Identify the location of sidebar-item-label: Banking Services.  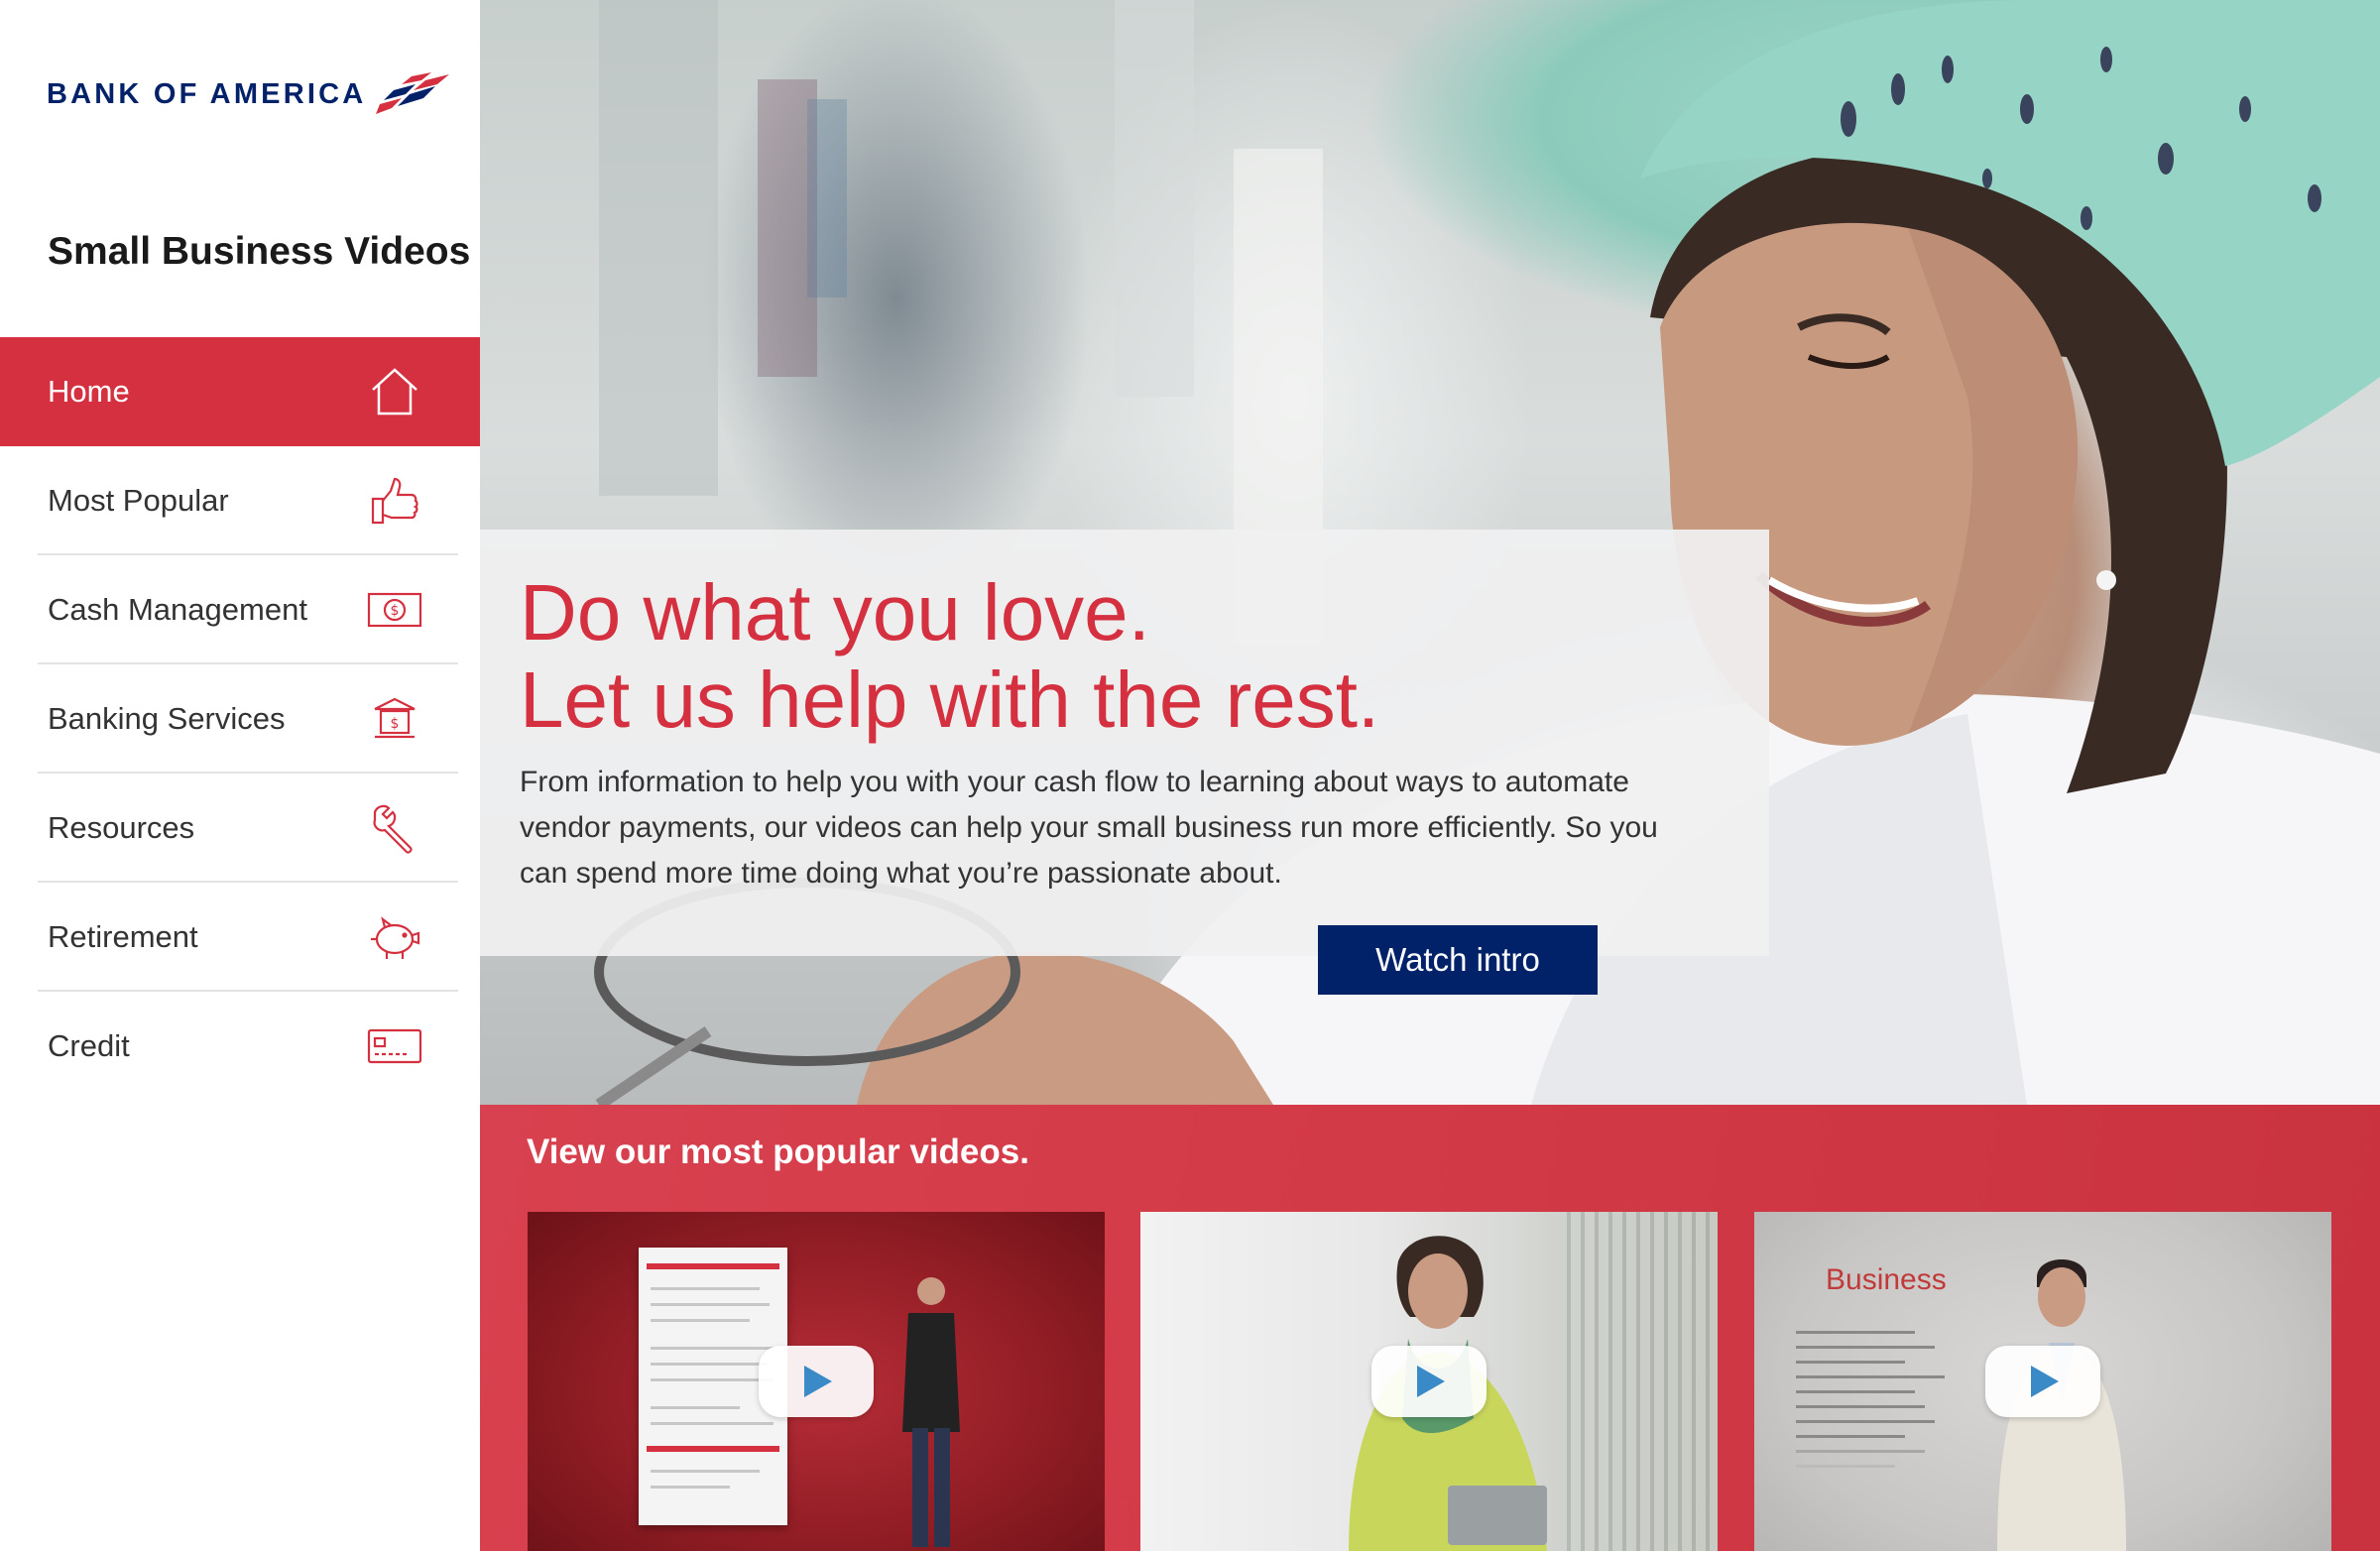
(167, 718).